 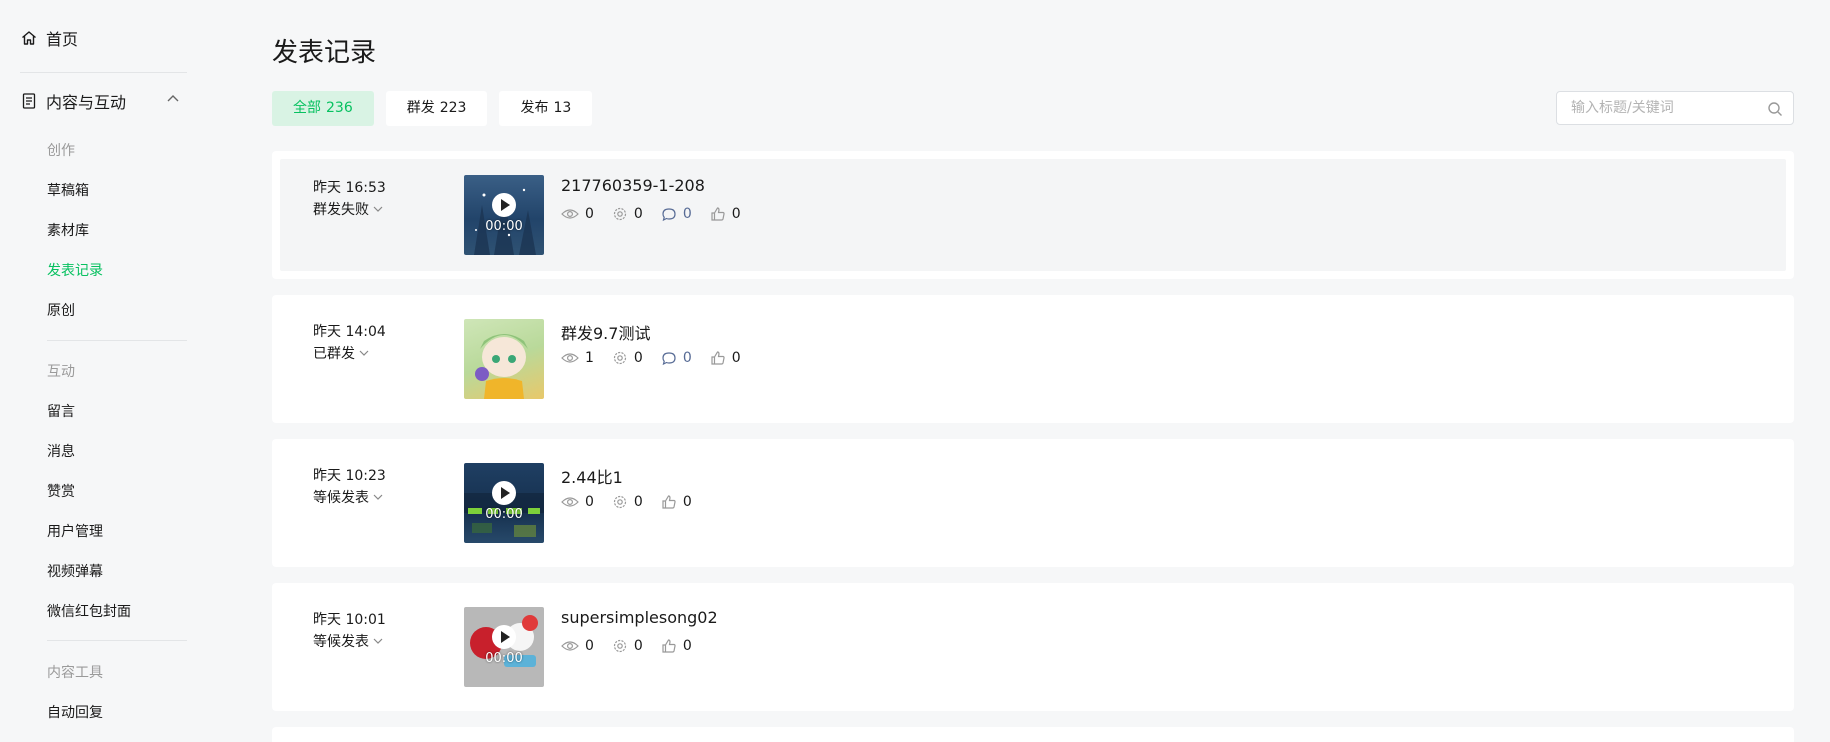 I want to click on nav-item-messages: 消息, so click(x=61, y=451).